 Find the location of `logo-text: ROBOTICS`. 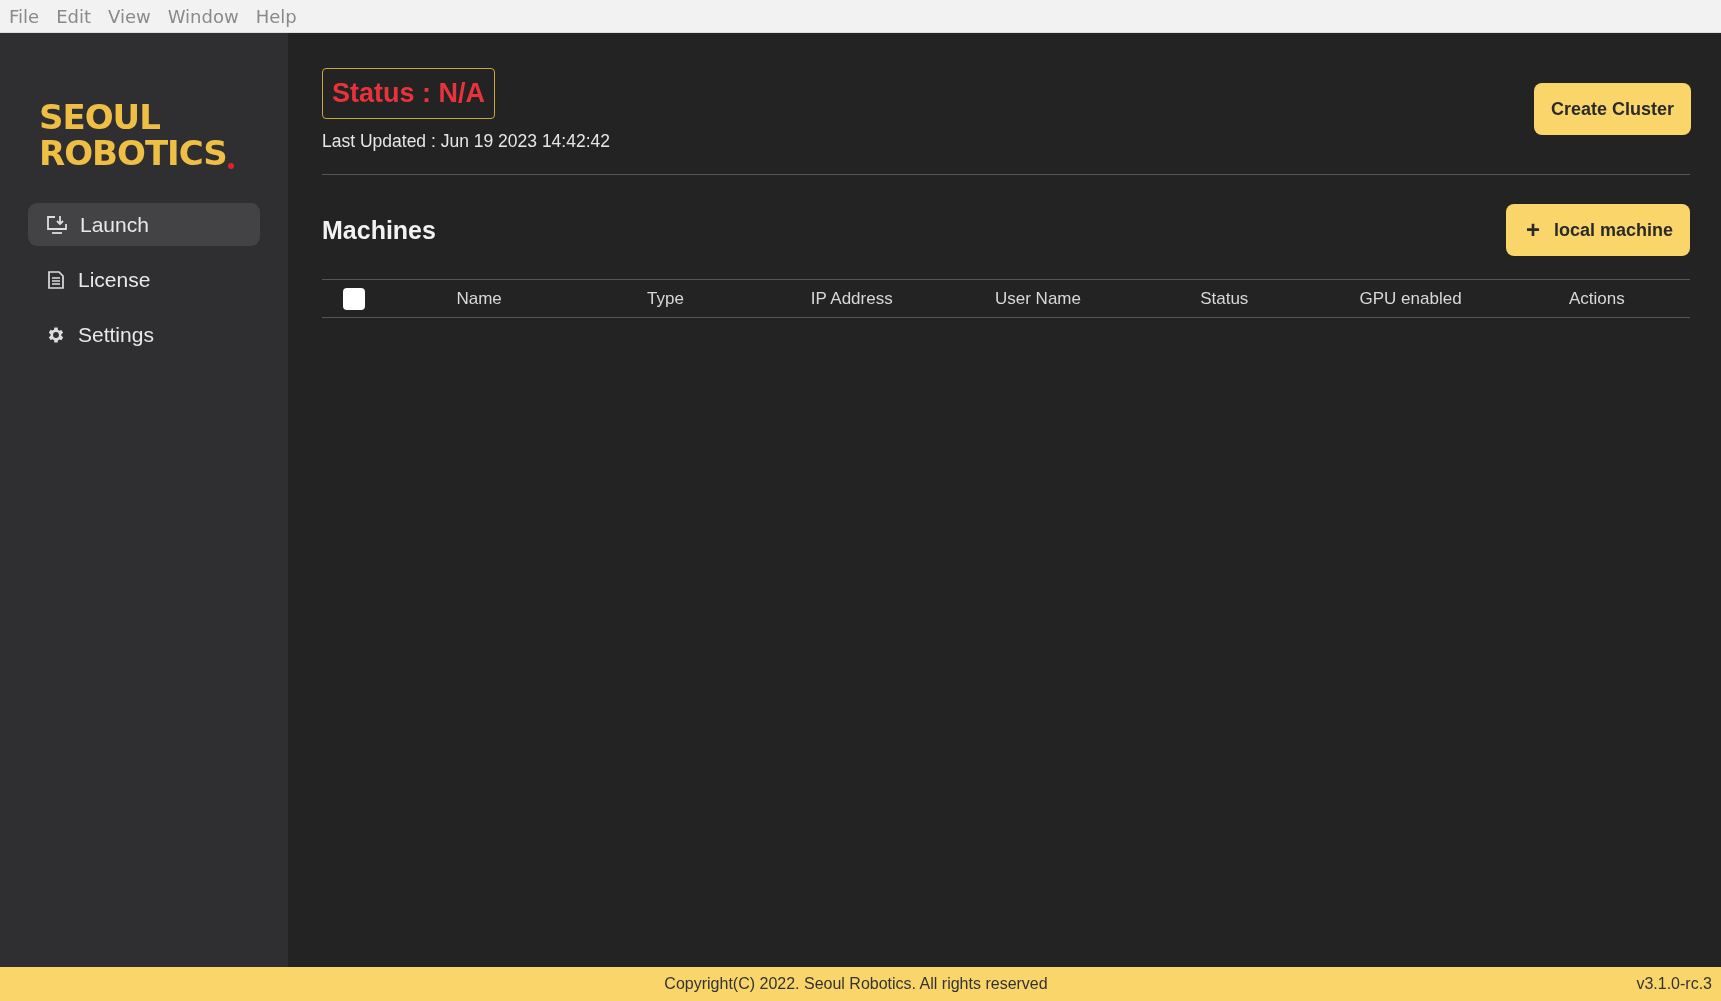

logo-text: ROBOTICS is located at coordinates (133, 153).